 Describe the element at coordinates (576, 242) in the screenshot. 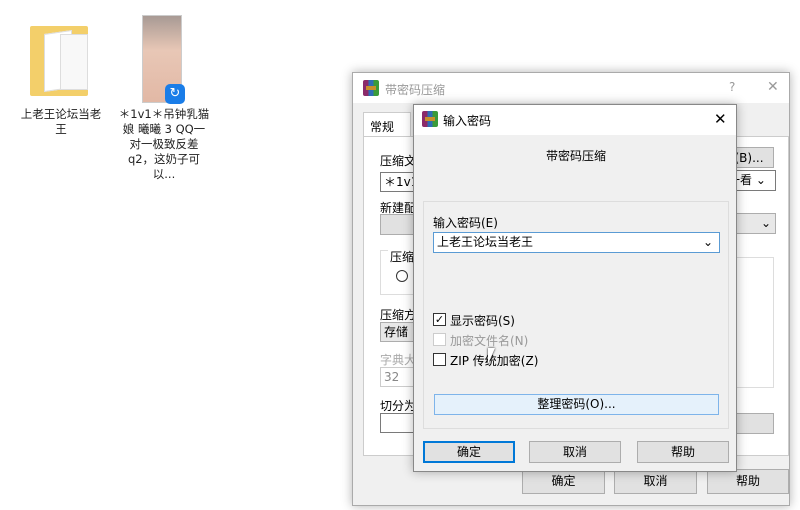

I see `password-combo: 上老王论坛当老王 ⌄` at that location.